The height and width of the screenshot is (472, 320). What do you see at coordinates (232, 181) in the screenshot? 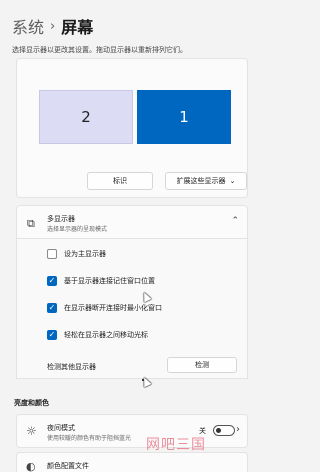
I see `chevron-down-icon: ⌄` at bounding box center [232, 181].